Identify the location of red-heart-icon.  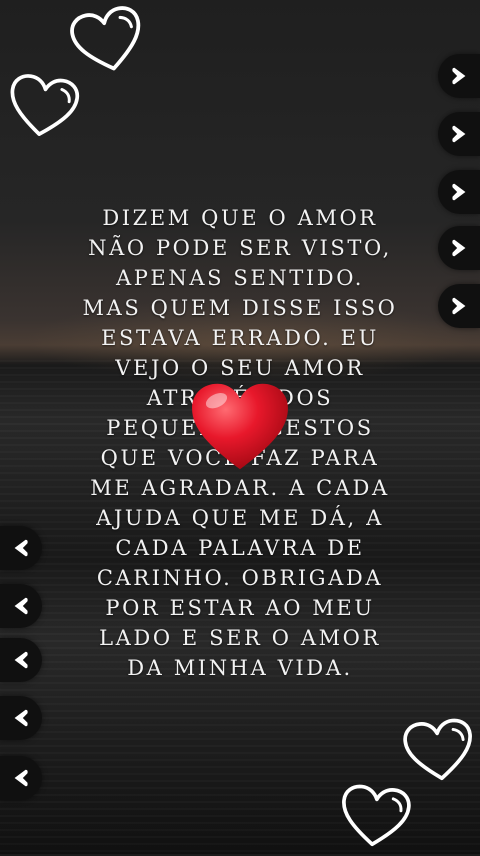
(240, 426).